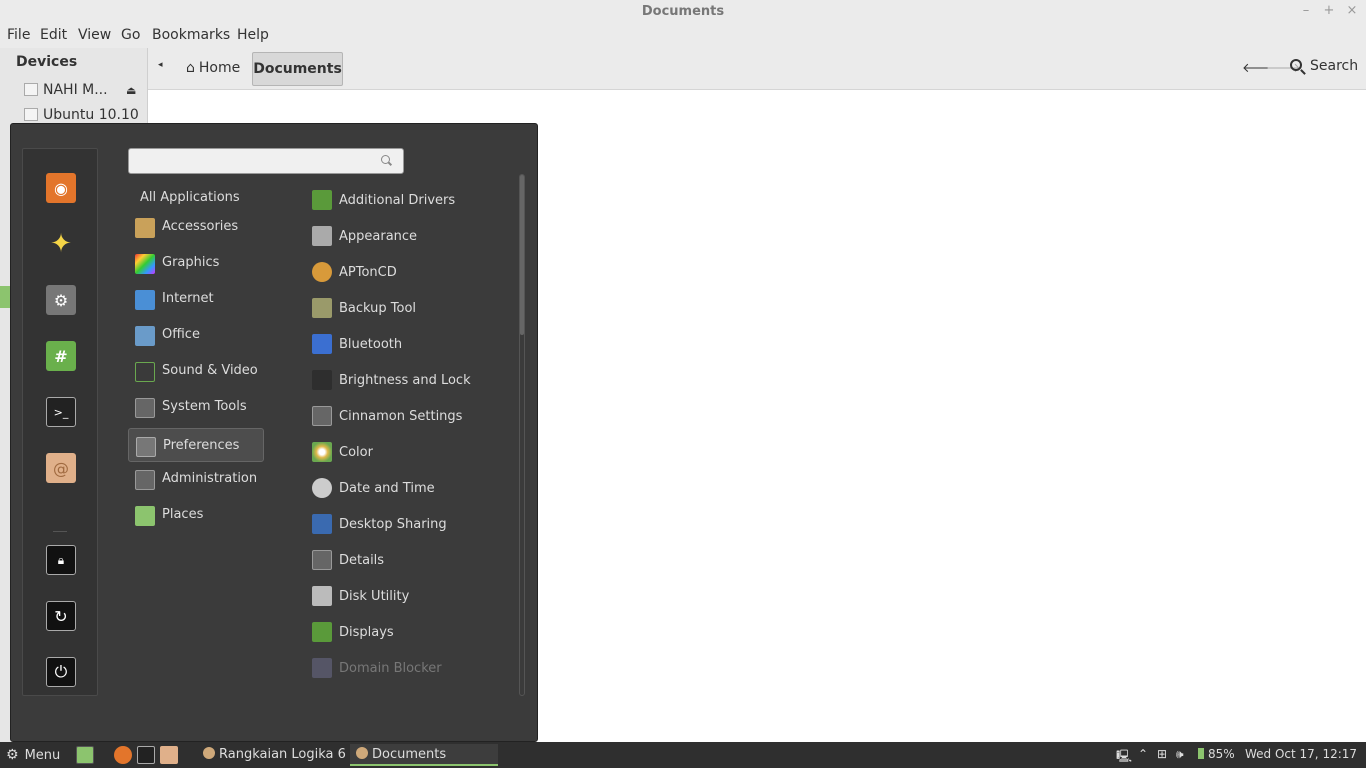 This screenshot has width=1366, height=768. I want to click on disk-icon, so click(322, 596).